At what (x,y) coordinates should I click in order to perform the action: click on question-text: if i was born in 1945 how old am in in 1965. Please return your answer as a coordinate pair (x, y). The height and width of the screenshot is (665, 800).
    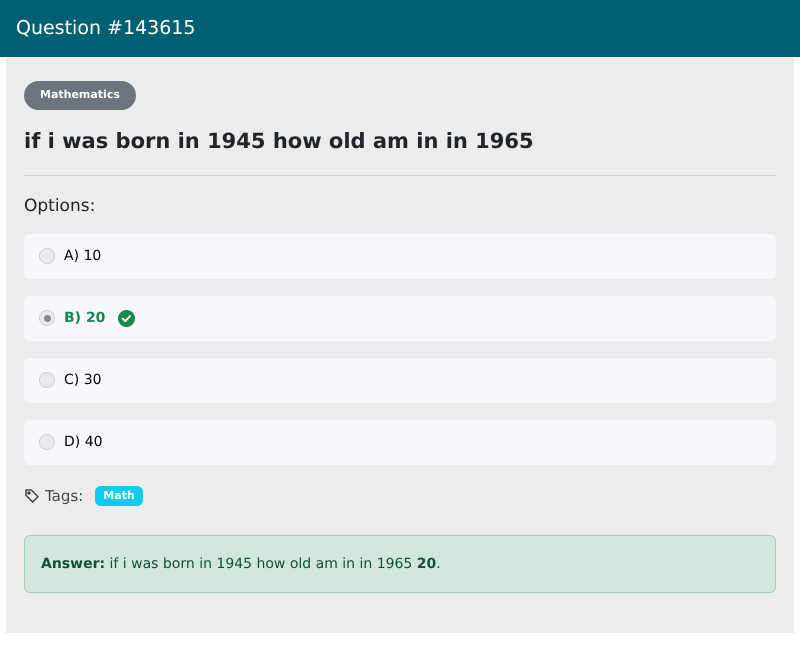
    Looking at the image, I should click on (279, 141).